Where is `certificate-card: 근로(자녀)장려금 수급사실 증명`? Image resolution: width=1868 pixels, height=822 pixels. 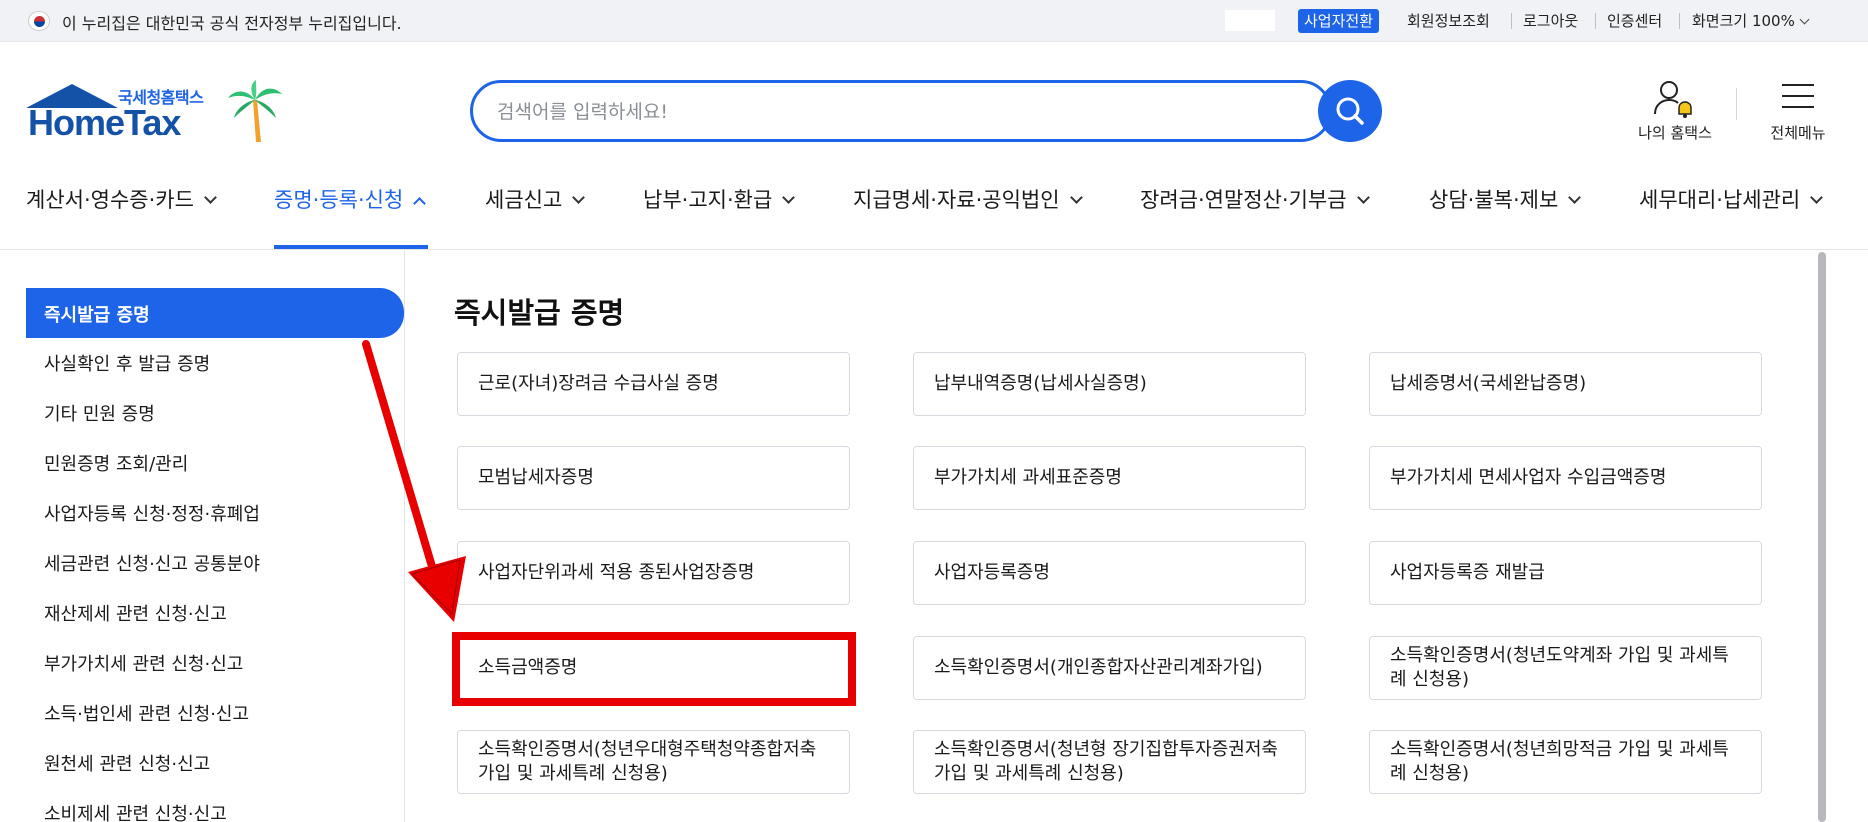
certificate-card: 근로(자녀)장려금 수급사실 증명 is located at coordinates (653, 384).